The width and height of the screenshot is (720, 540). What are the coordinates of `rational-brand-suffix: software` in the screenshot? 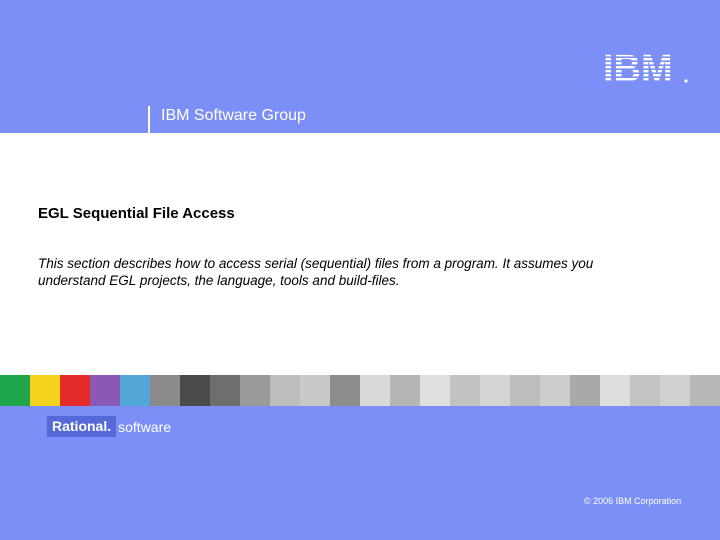 It's located at (145, 426).